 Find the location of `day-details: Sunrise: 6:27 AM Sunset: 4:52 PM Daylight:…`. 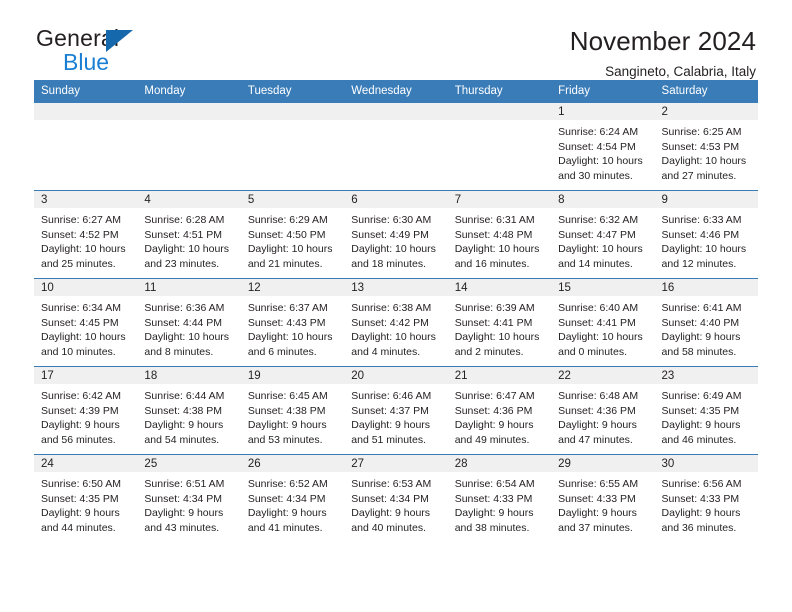

day-details: Sunrise: 6:27 AM Sunset: 4:52 PM Daylight:… is located at coordinates (85, 243).